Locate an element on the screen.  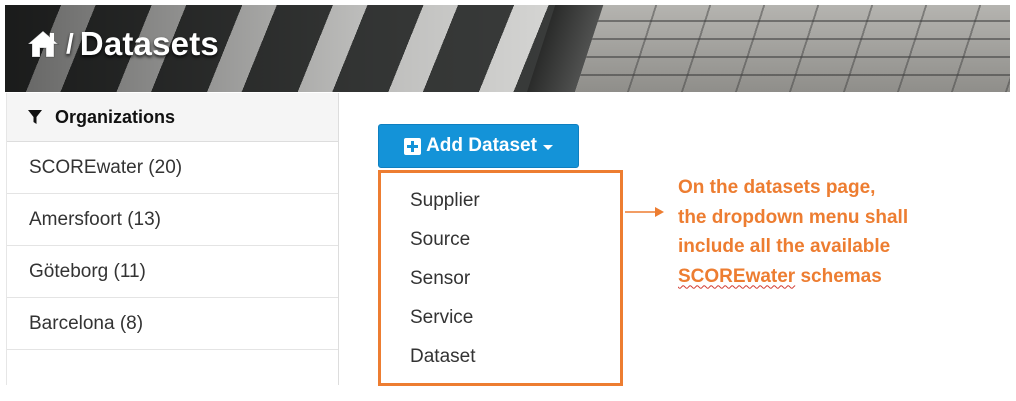
home-icon is located at coordinates (43, 44).